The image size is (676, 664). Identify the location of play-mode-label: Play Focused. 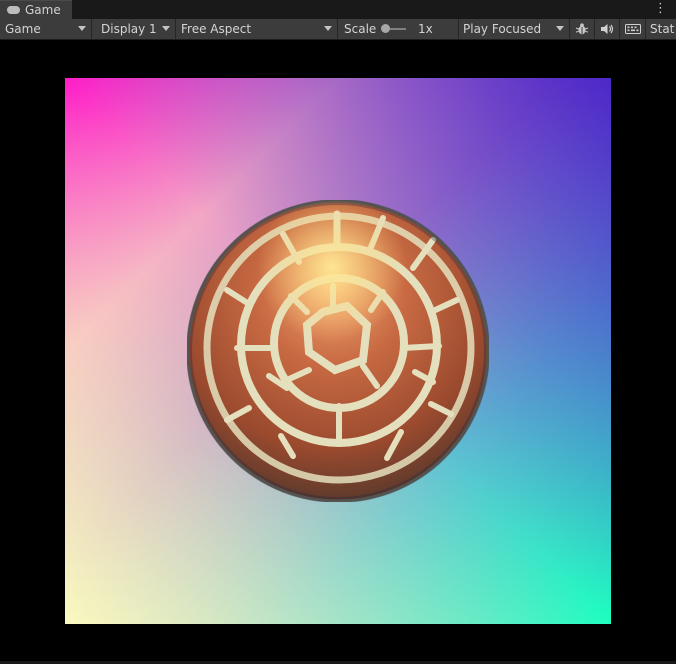
(502, 29).